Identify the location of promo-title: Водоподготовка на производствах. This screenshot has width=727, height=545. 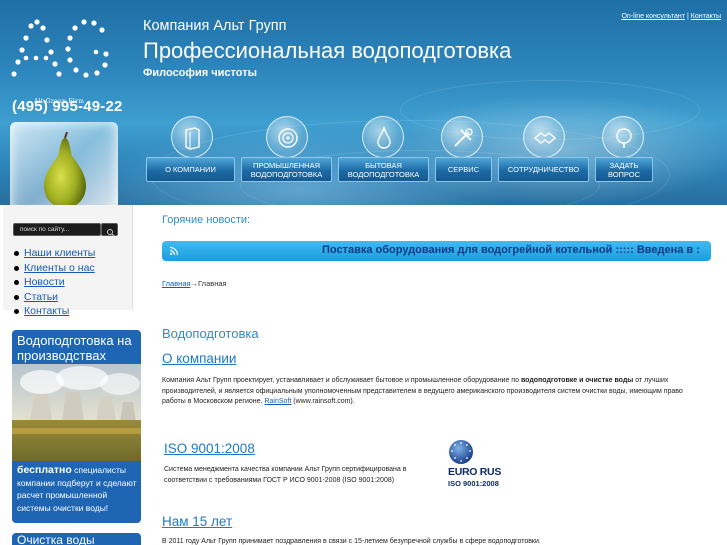
(74, 348).